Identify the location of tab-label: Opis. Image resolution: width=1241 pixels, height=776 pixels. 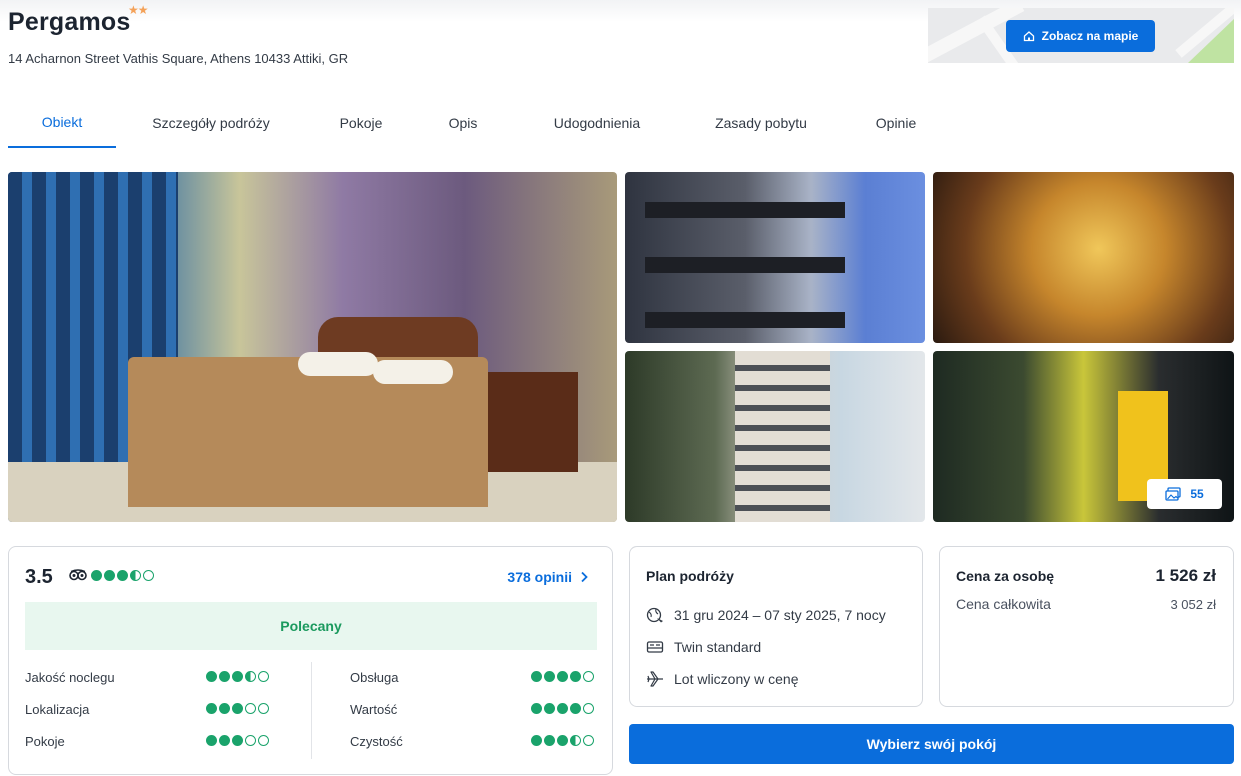
(463, 123).